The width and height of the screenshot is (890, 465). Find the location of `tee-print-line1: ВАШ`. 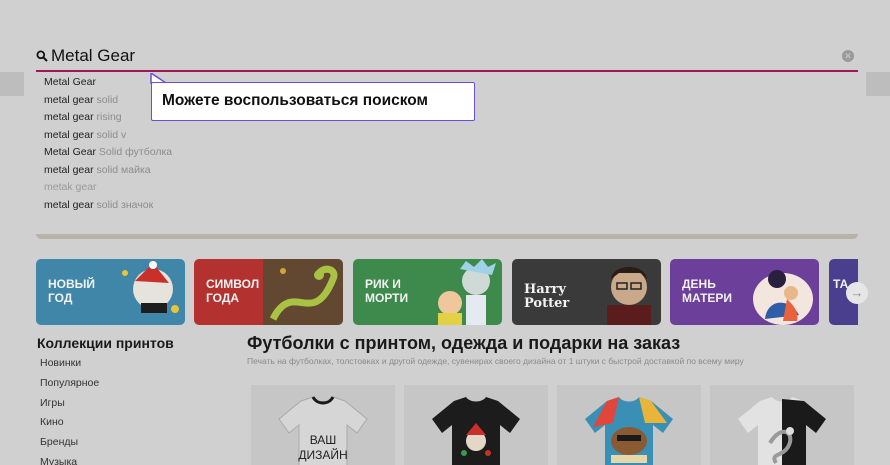

tee-print-line1: ВАШ is located at coordinates (323, 440).